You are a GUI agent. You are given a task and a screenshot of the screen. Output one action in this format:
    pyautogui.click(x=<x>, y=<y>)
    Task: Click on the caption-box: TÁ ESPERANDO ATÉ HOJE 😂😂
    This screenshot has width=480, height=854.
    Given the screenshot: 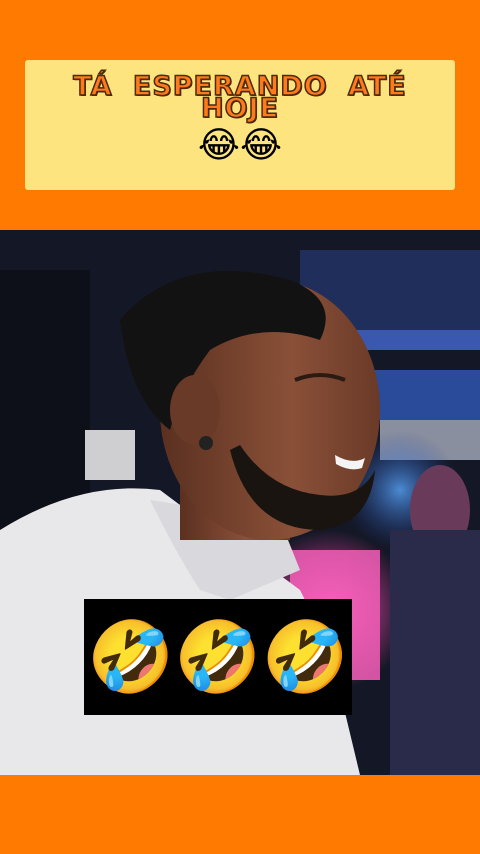 What is the action you would take?
    pyautogui.click(x=240, y=125)
    